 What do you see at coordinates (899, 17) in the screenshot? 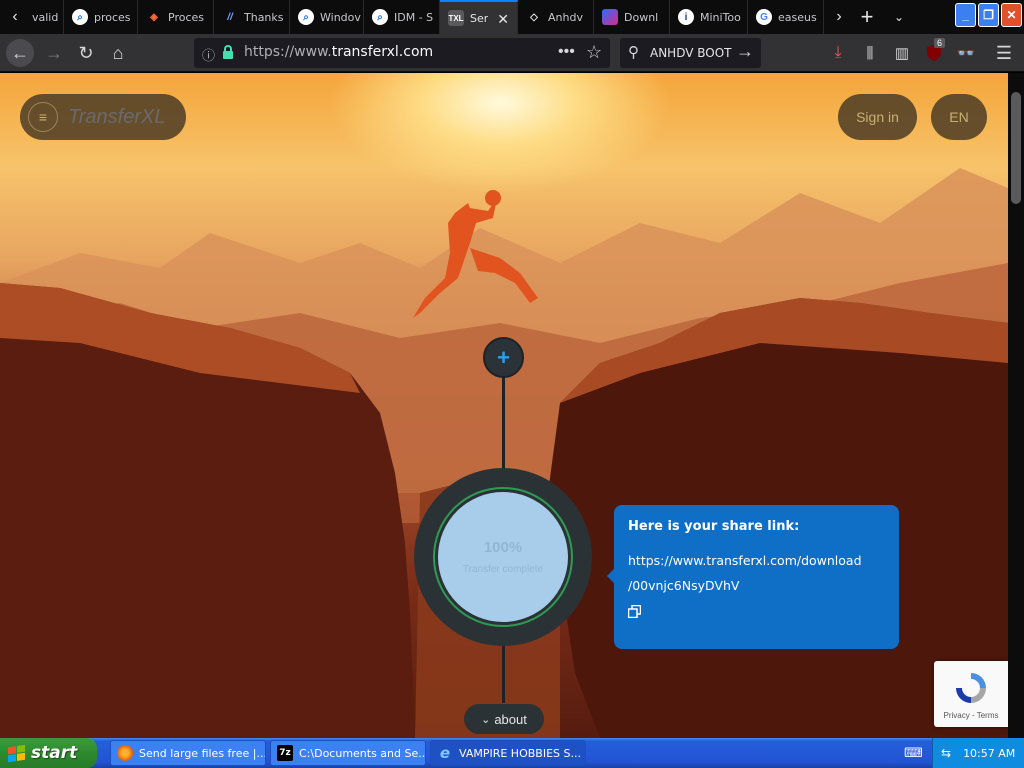
I see `tab-list-chevron-icon: ⌄` at bounding box center [899, 17].